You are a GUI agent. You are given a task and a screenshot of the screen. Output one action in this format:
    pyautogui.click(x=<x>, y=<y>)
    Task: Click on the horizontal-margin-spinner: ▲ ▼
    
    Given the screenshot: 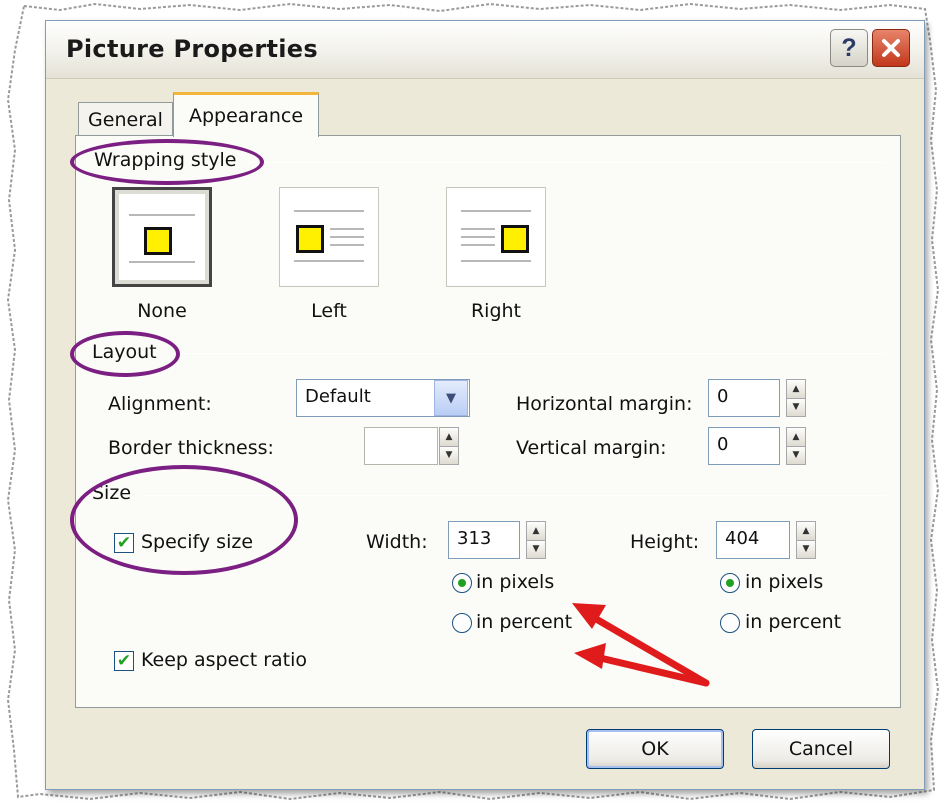 What is the action you would take?
    pyautogui.click(x=796, y=398)
    